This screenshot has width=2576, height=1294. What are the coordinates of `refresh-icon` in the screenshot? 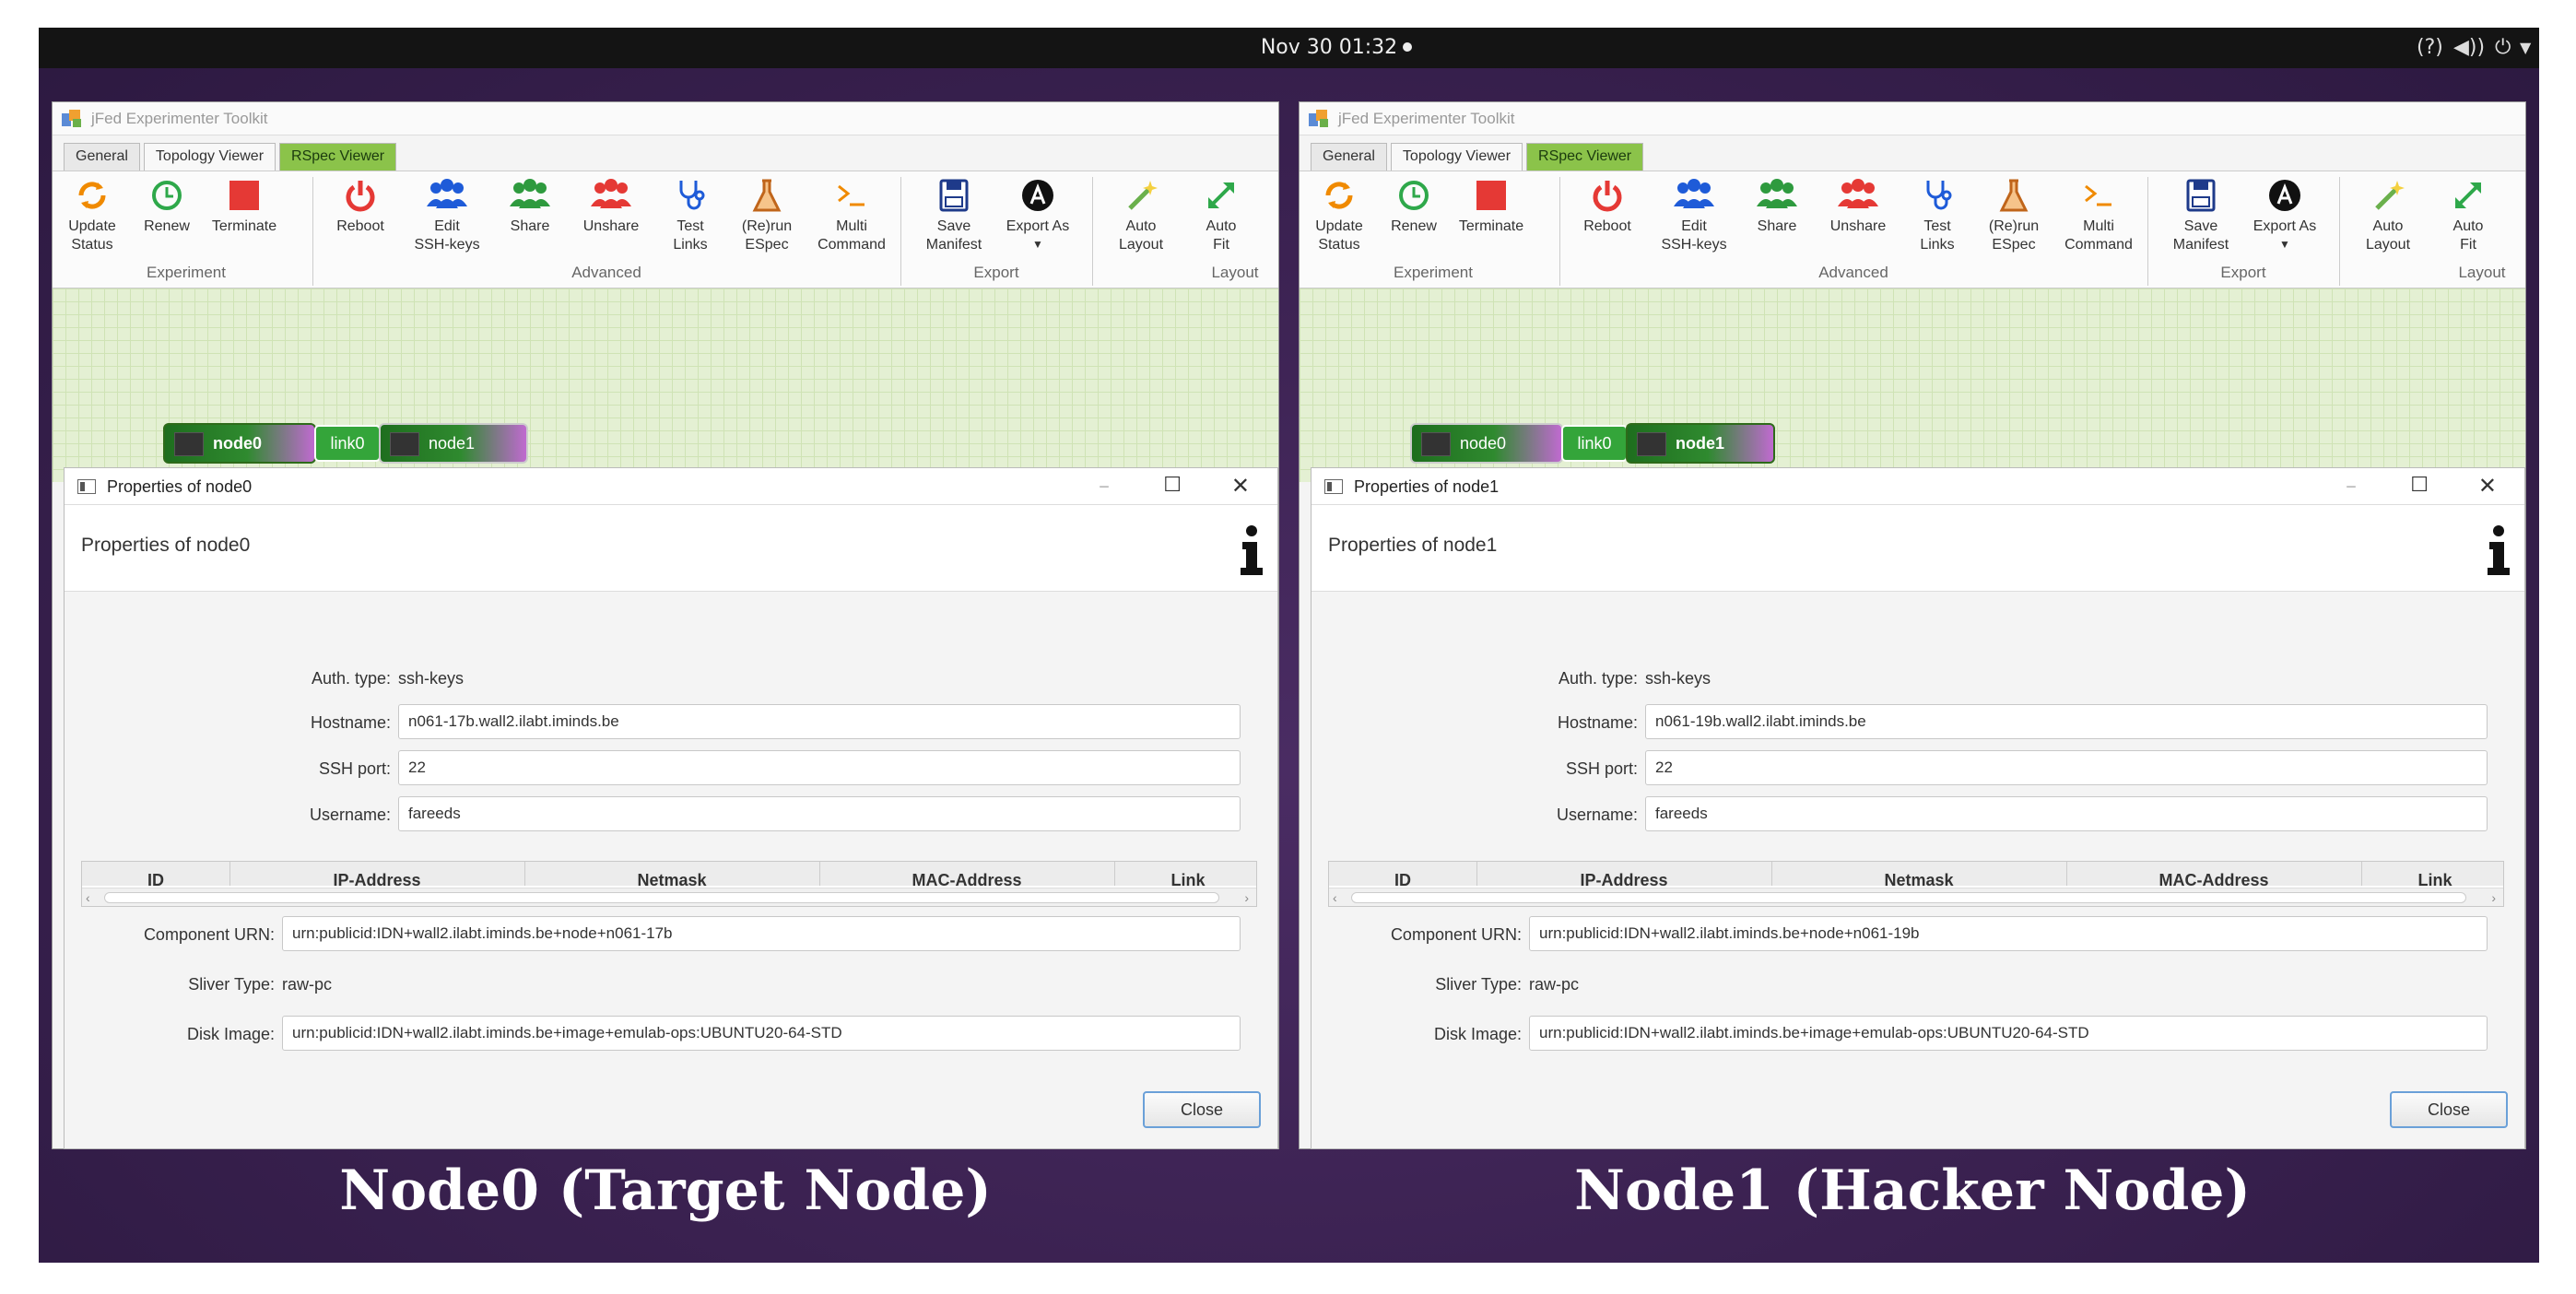 It's located at (1339, 196).